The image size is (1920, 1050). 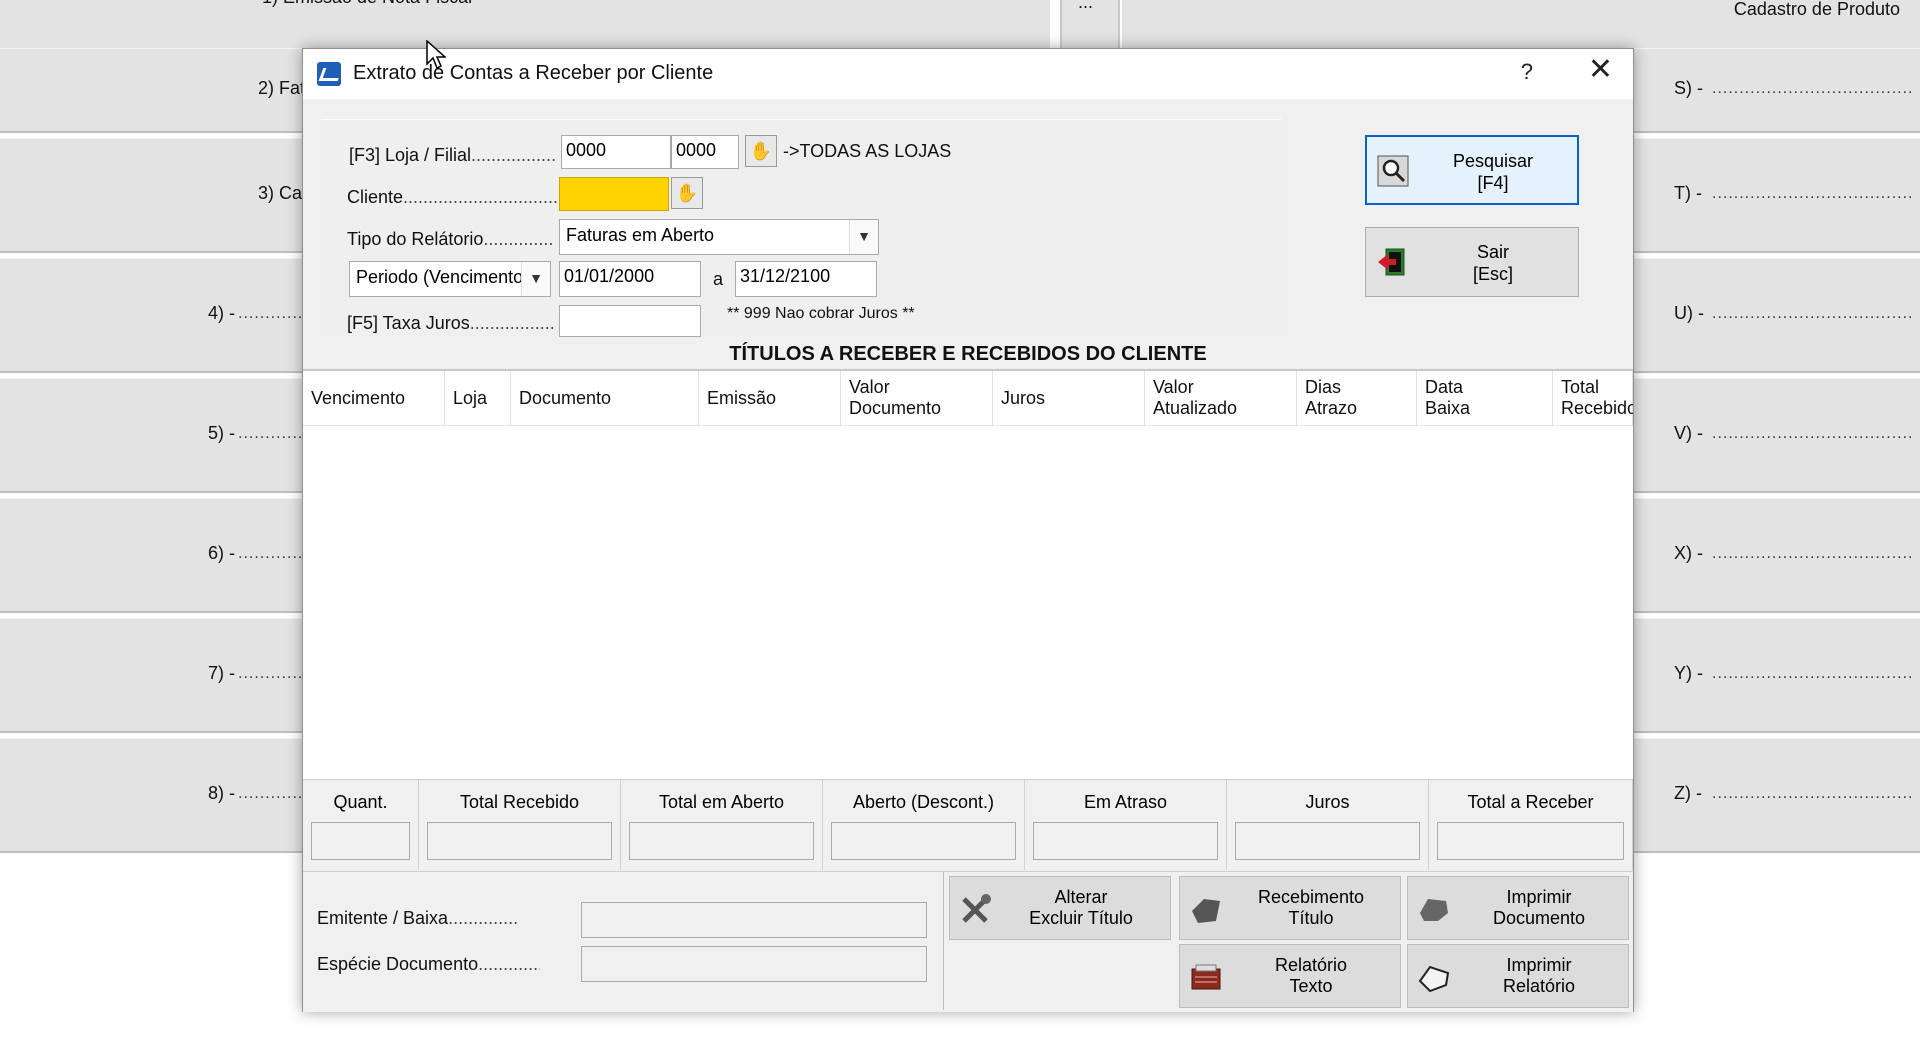 I want to click on date-from-input: 01/01/2000, so click(x=630, y=279).